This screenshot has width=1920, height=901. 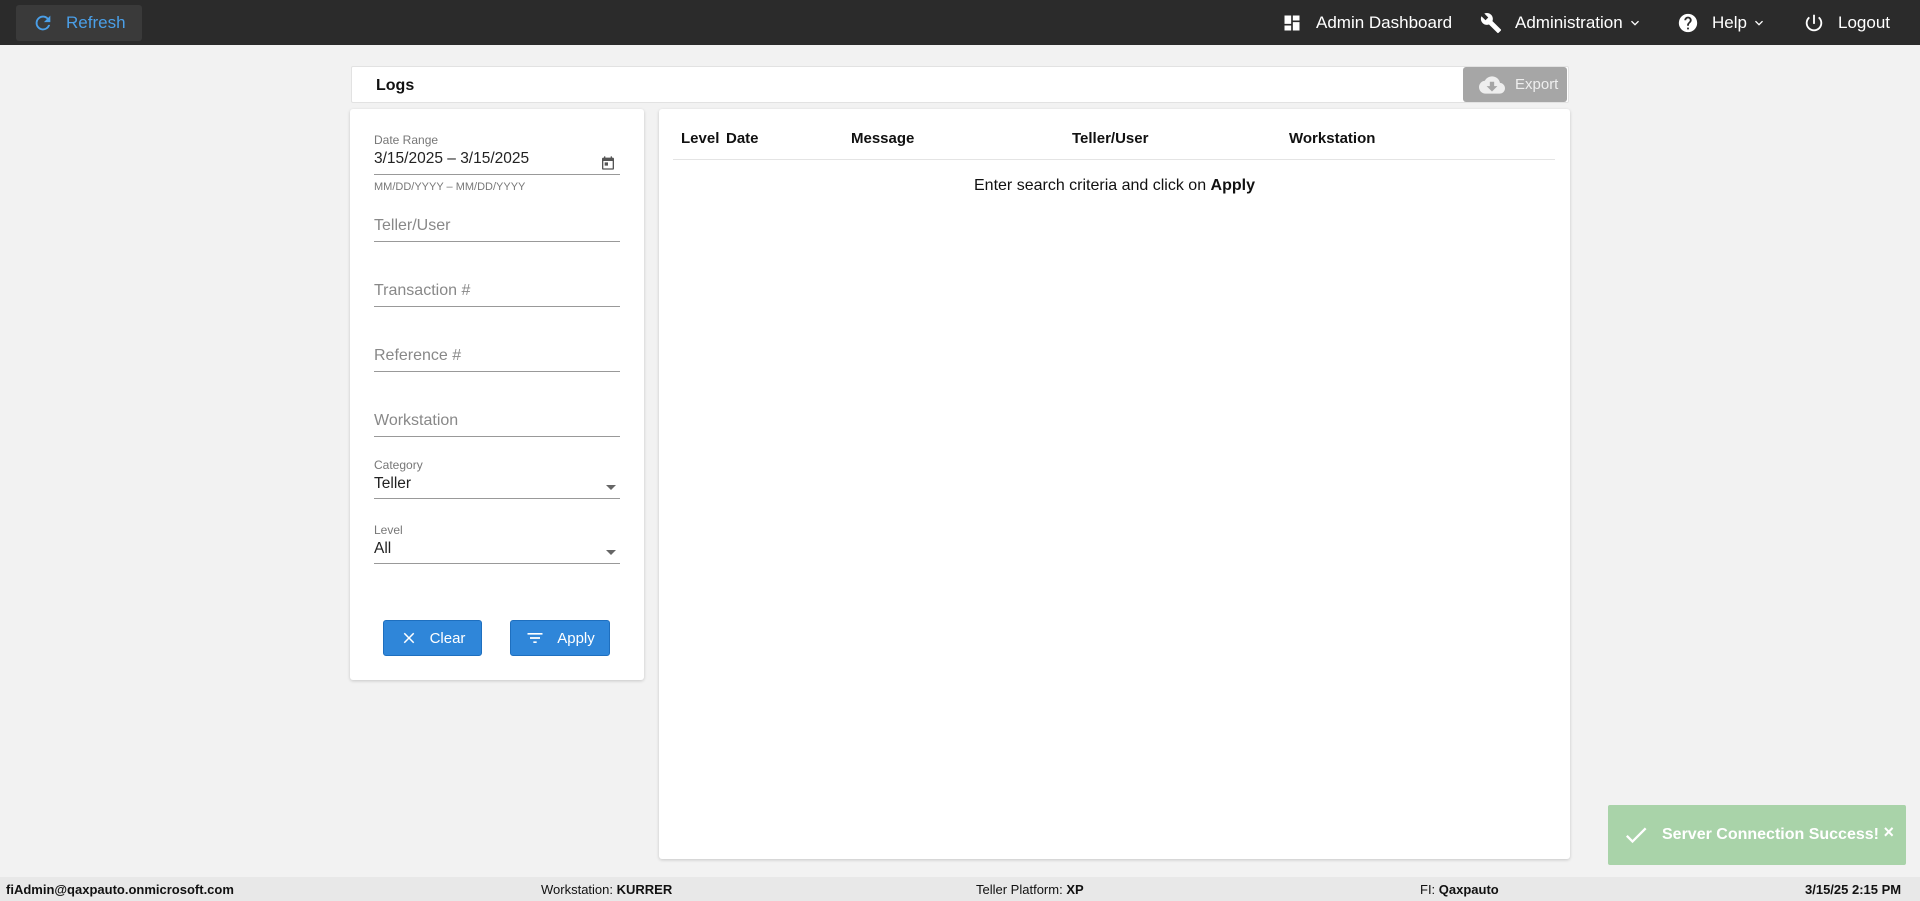 I want to click on column-header-message: Message, so click(x=882, y=138).